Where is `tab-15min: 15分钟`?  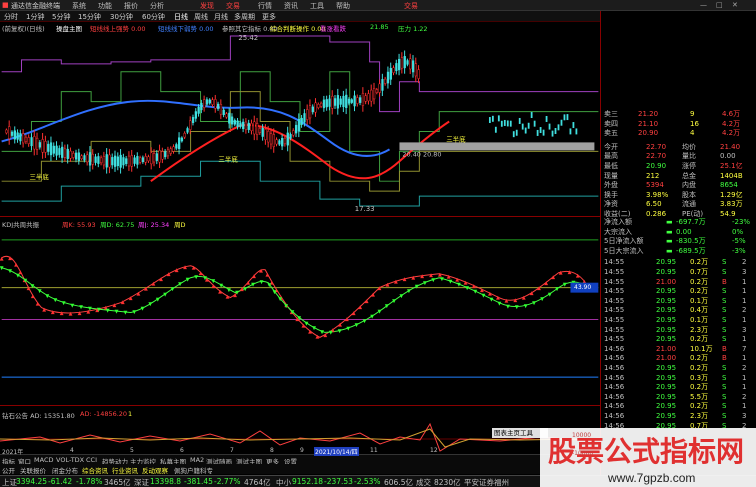
tab-15min: 15分钟 is located at coordinates (89, 17).